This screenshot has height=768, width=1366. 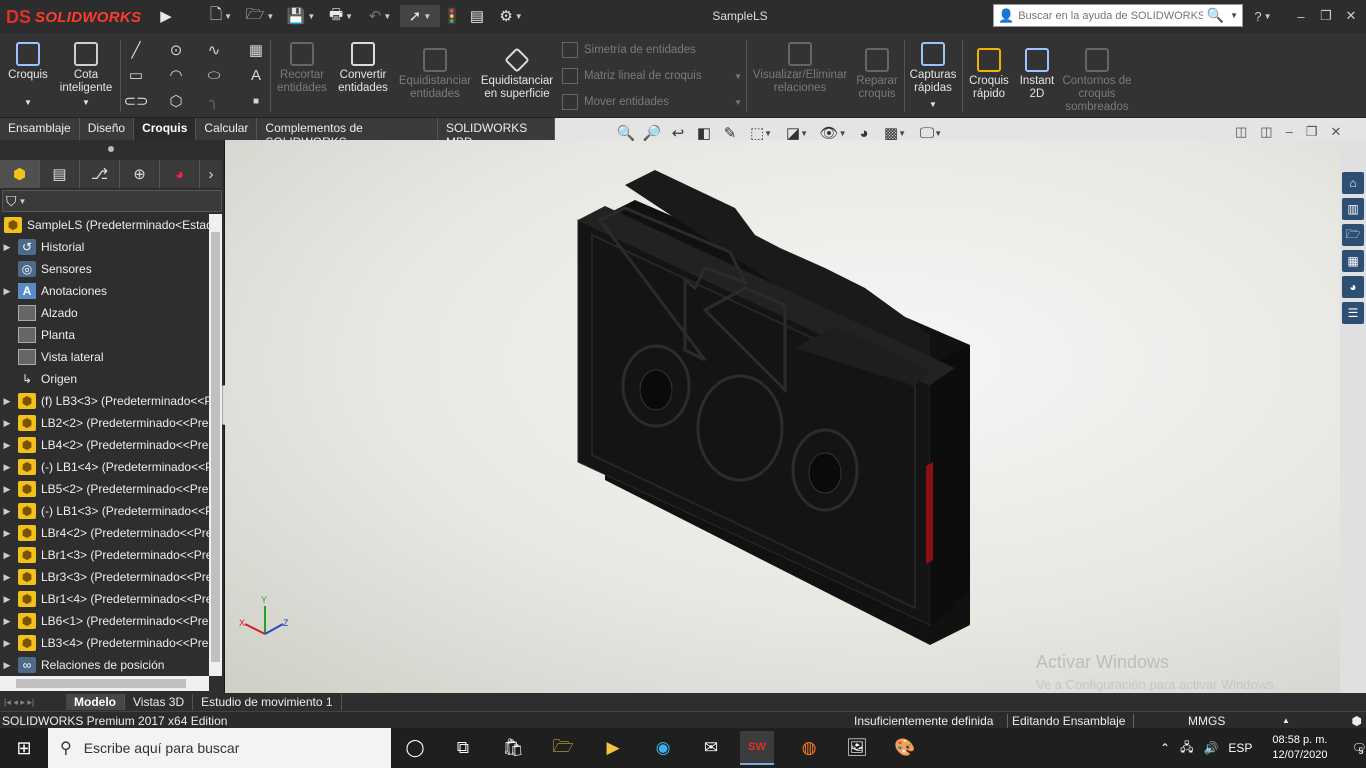 I want to click on help-search-input, so click(x=1110, y=15).